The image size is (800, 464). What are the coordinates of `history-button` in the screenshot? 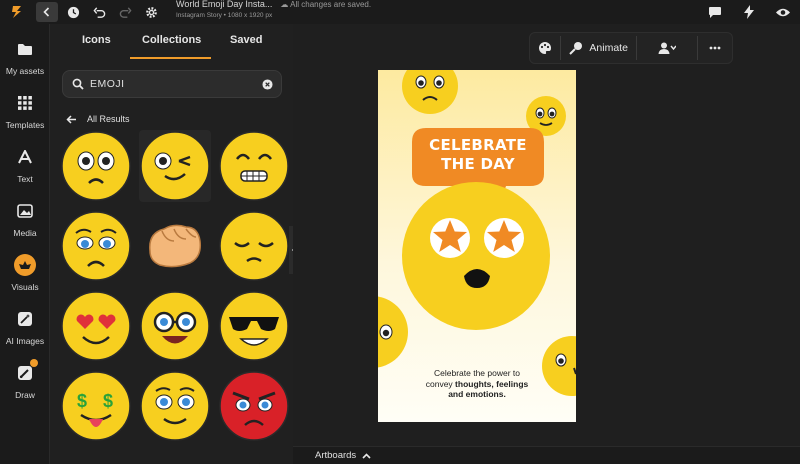 It's located at (73, 12).